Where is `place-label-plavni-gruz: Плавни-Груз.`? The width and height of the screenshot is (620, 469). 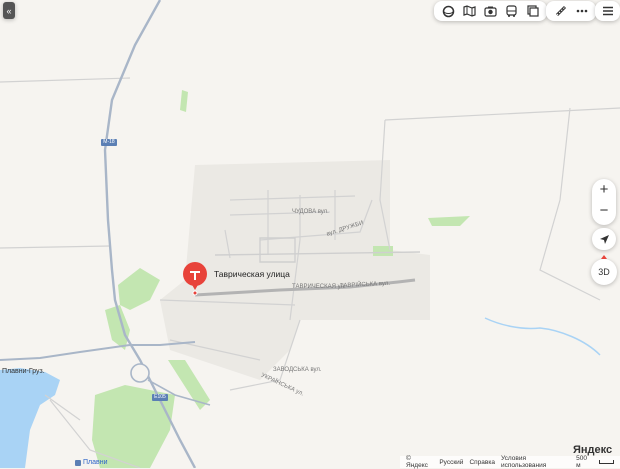 place-label-plavni-gruz: Плавни-Груз. is located at coordinates (23, 371).